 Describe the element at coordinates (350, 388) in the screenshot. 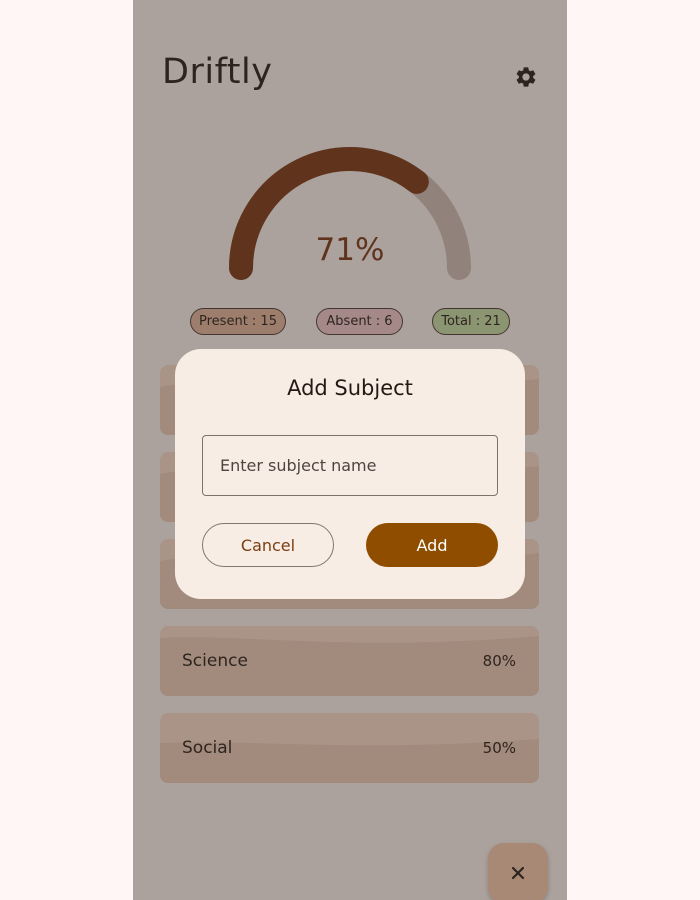

I see `dialog-title: Add Subject` at that location.